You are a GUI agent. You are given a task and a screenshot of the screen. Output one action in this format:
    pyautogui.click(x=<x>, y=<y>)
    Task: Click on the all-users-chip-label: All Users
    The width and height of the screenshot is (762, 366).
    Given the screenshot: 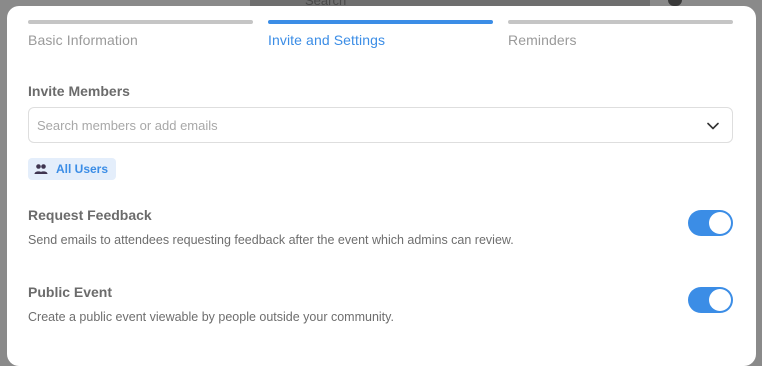 What is the action you would take?
    pyautogui.click(x=82, y=169)
    